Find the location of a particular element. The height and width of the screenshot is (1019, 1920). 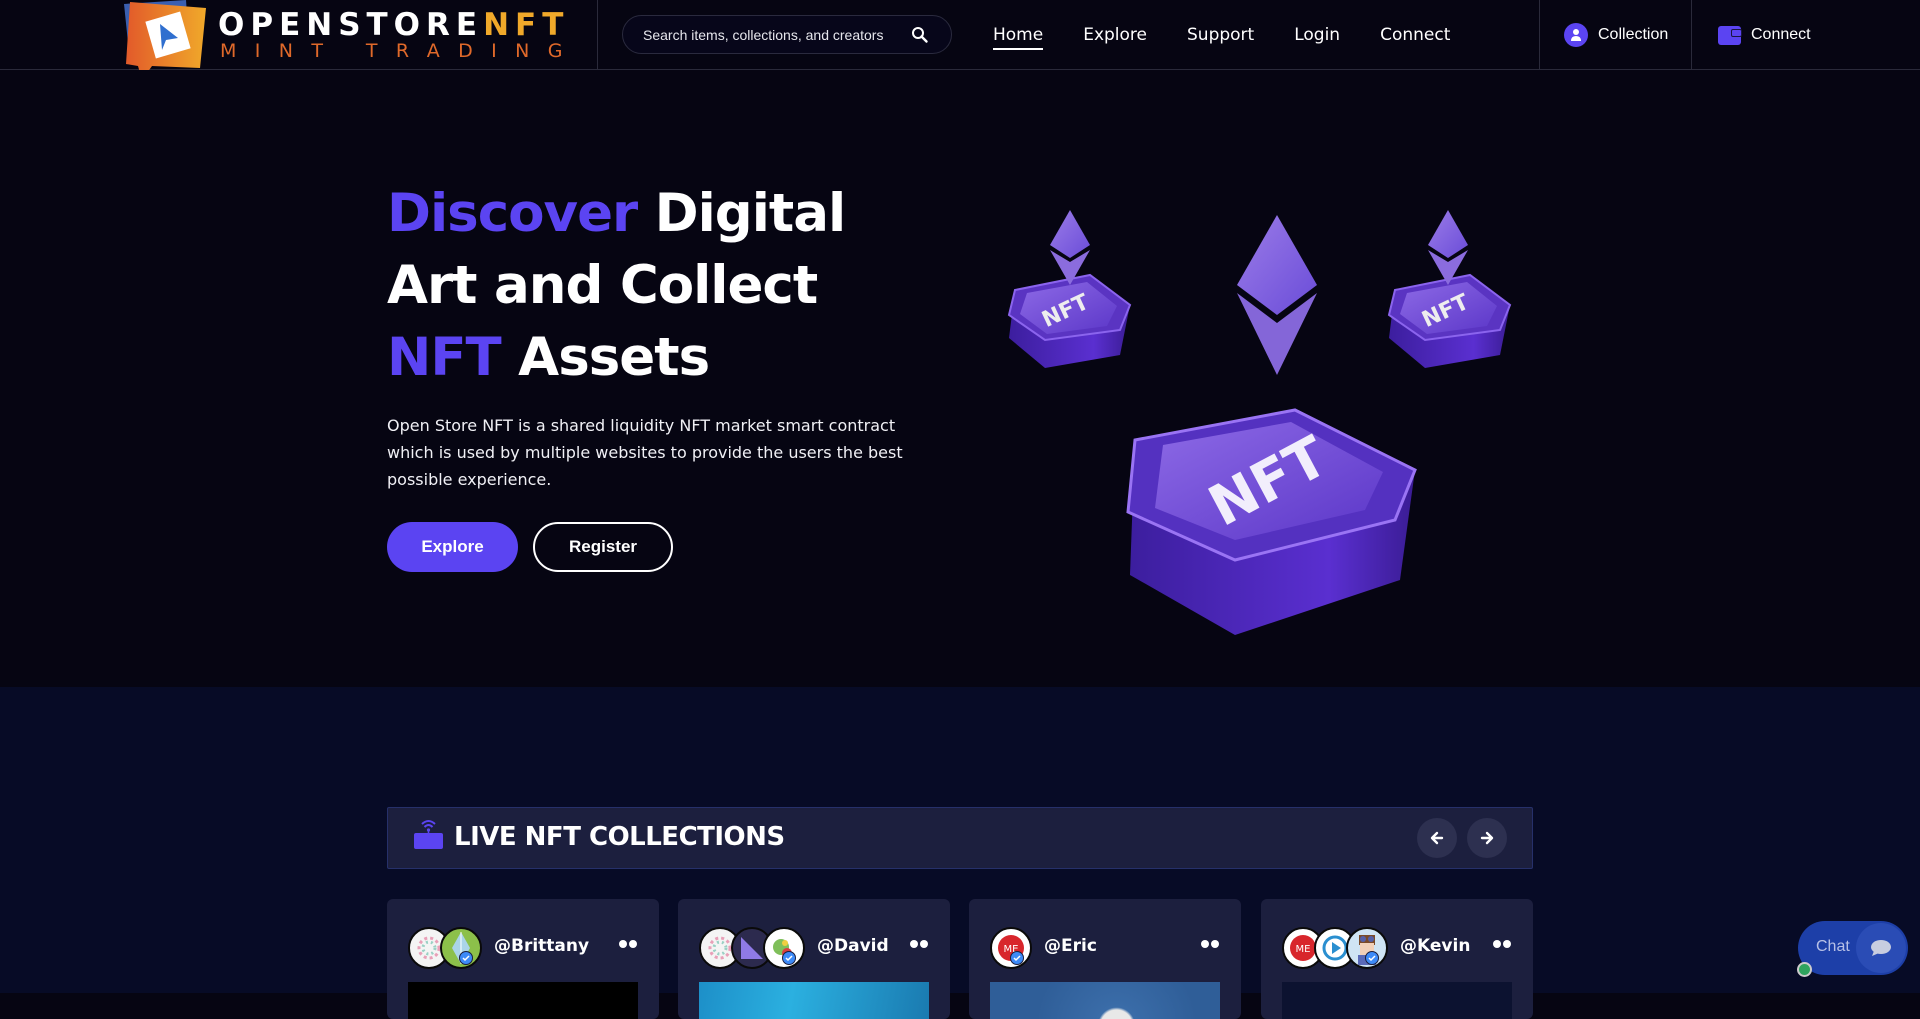

small-nft-hex-left: NFT is located at coordinates (1069, 289).